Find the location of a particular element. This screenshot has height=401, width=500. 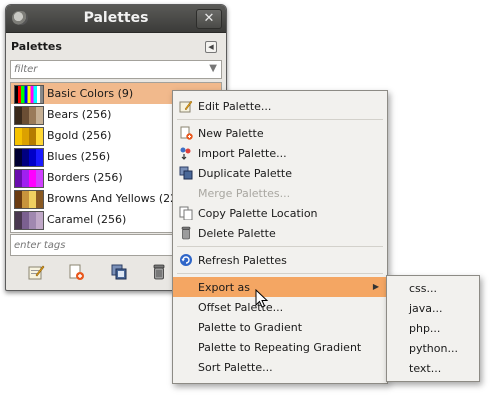

menu-item-label: Delete Palette is located at coordinates (237, 233).